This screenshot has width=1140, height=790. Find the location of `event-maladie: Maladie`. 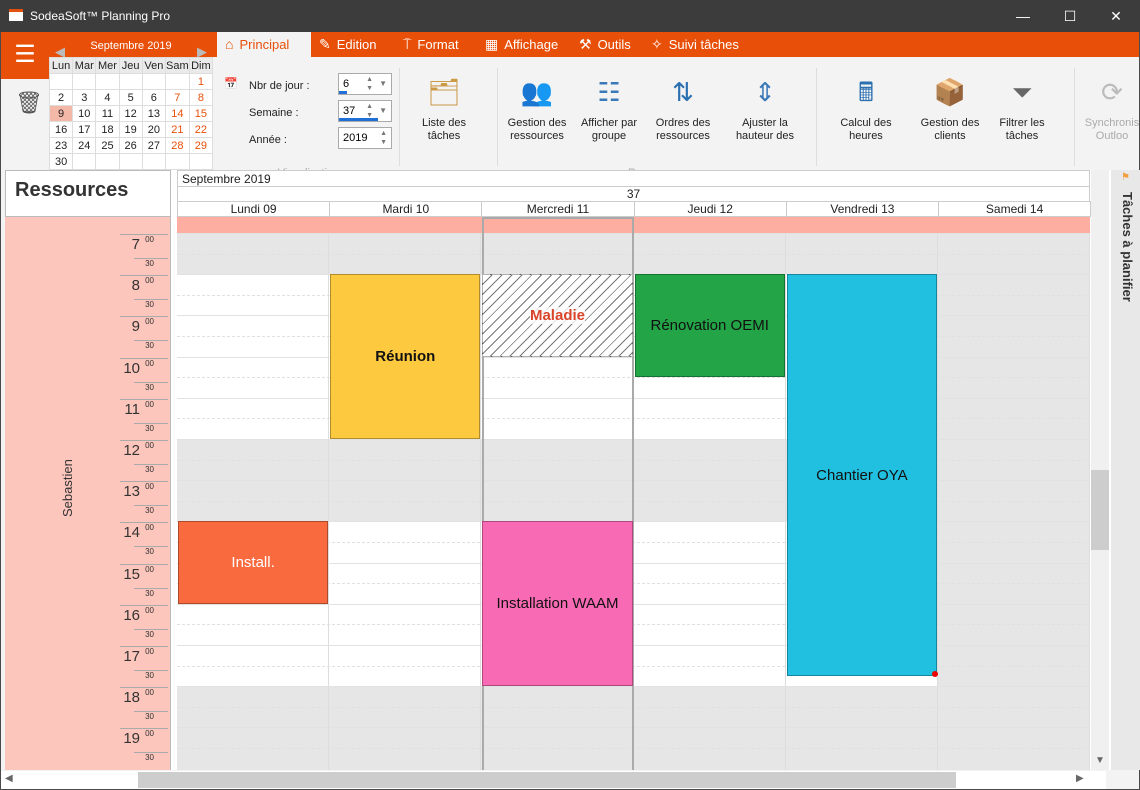

event-maladie: Maladie is located at coordinates (557, 315).